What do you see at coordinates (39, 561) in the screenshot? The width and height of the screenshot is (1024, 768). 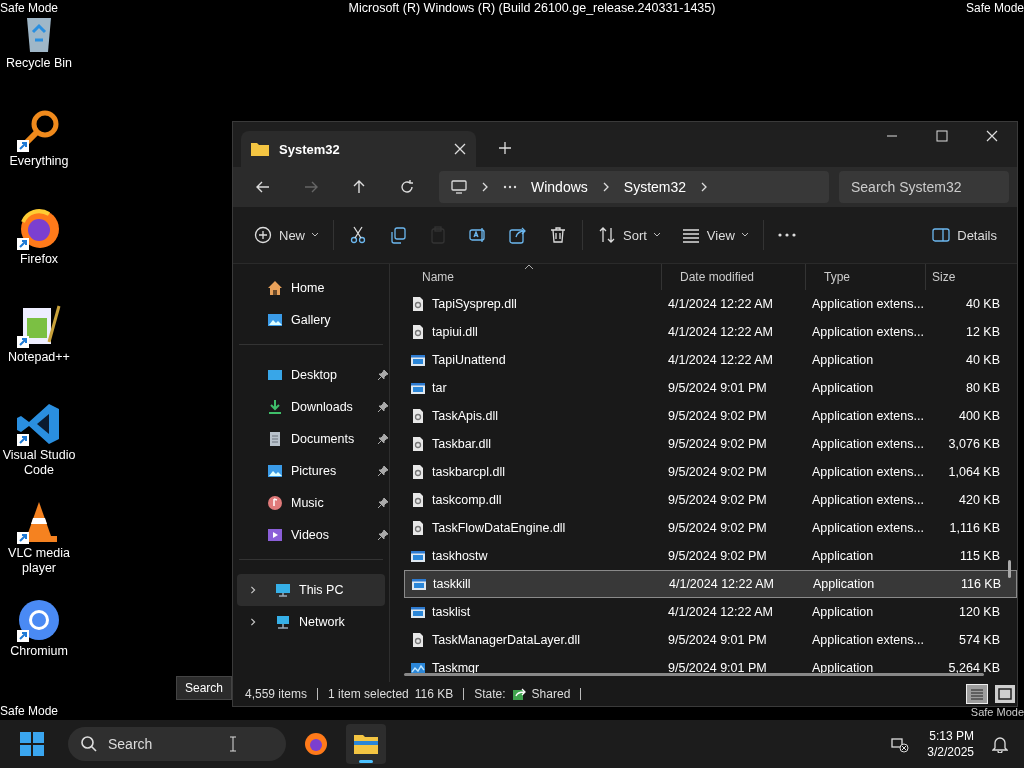 I see `desktop-icon-label: VLC media player` at bounding box center [39, 561].